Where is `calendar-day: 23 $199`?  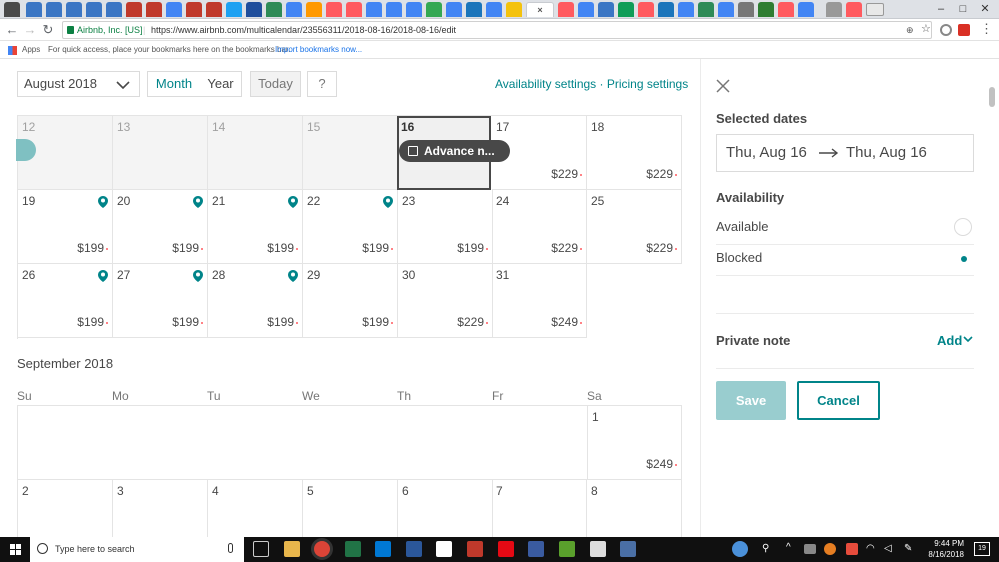 calendar-day: 23 $199 is located at coordinates (445, 227).